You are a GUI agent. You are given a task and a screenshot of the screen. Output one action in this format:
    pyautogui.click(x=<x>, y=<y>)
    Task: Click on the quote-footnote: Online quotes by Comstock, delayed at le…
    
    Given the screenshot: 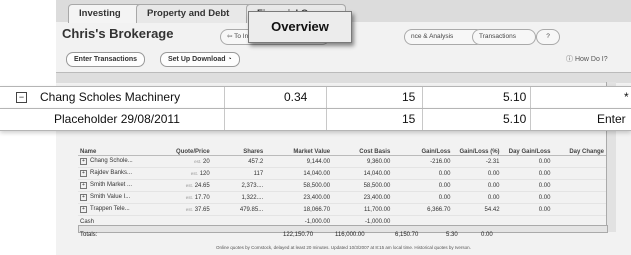 What is the action you would take?
    pyautogui.click(x=343, y=247)
    